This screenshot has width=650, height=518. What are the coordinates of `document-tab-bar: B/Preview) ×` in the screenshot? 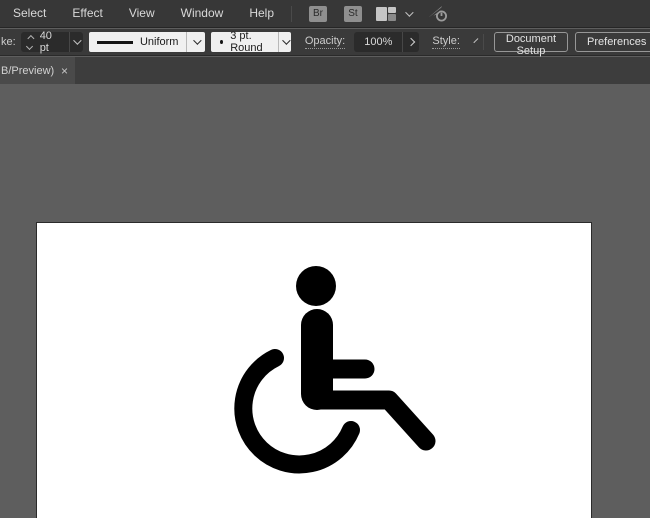 It's located at (325, 70).